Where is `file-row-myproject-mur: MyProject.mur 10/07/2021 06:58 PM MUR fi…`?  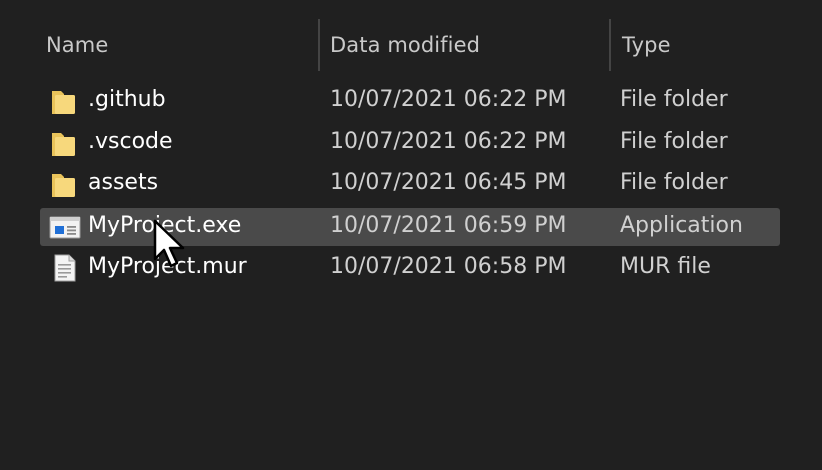 file-row-myproject-mur: MyProject.mur 10/07/2021 06:58 PM MUR fi… is located at coordinates (410, 268).